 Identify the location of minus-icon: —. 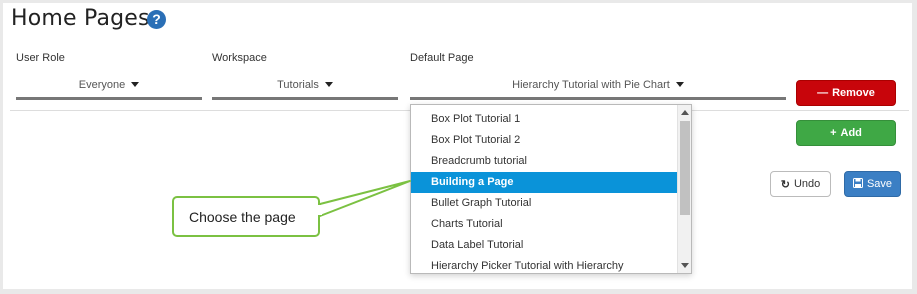
(823, 93).